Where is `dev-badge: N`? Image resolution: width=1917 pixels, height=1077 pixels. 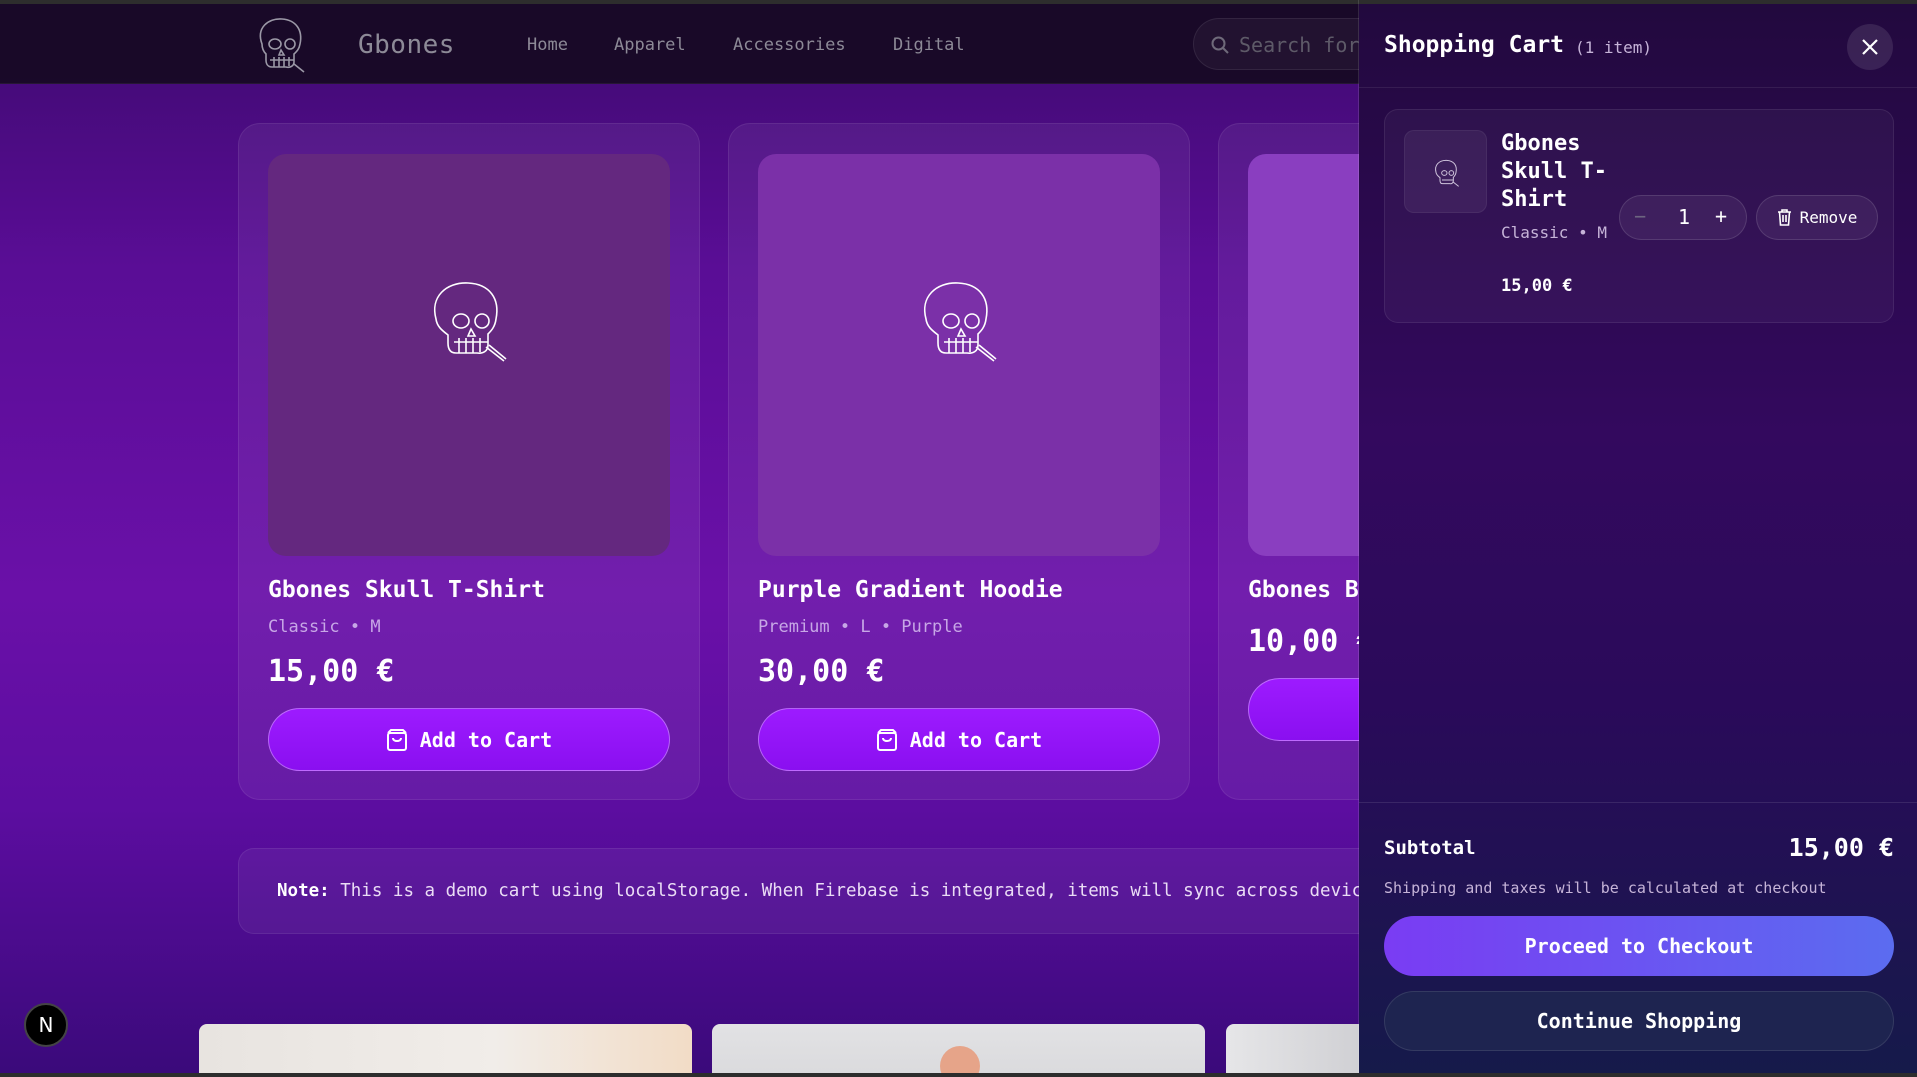 dev-badge: N is located at coordinates (46, 1025).